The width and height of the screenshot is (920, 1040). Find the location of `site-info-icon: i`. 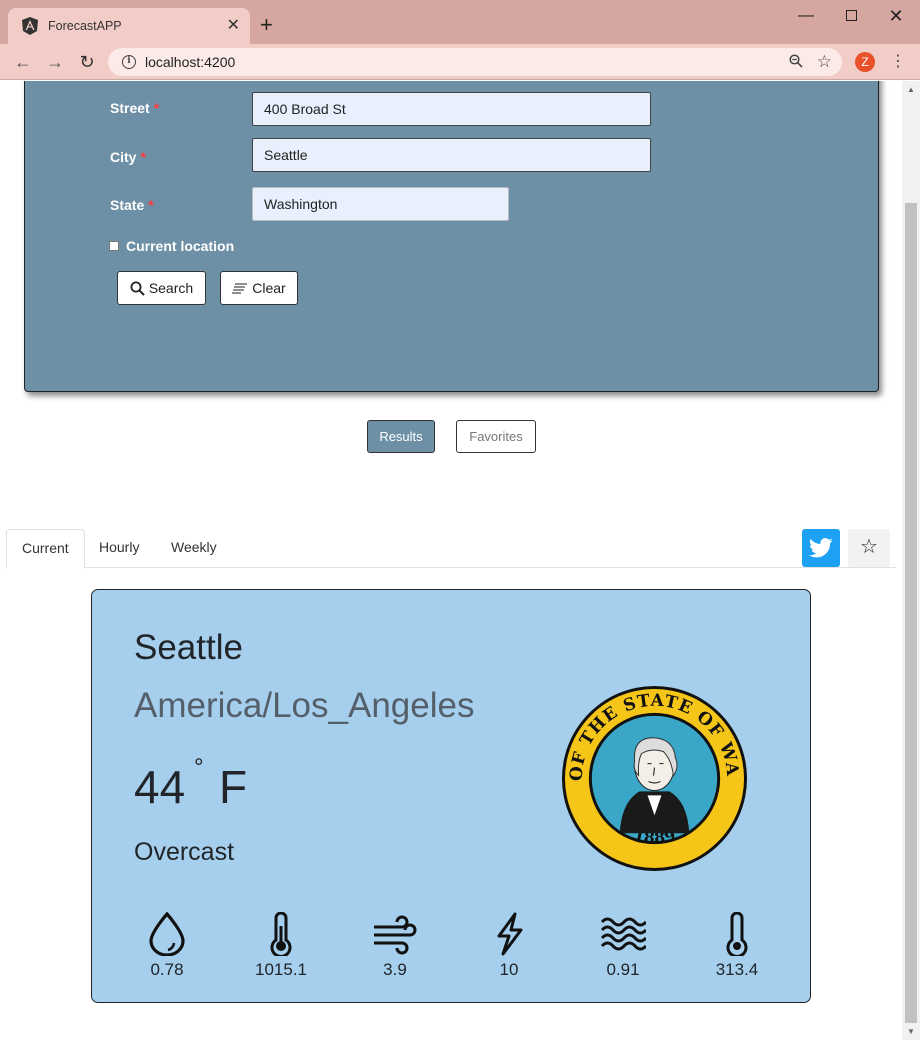

site-info-icon: i is located at coordinates (129, 62).